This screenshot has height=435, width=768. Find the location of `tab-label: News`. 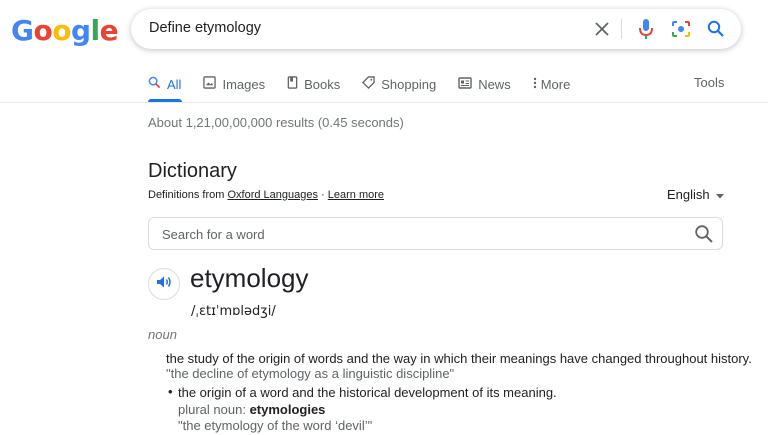

tab-label: News is located at coordinates (494, 84).